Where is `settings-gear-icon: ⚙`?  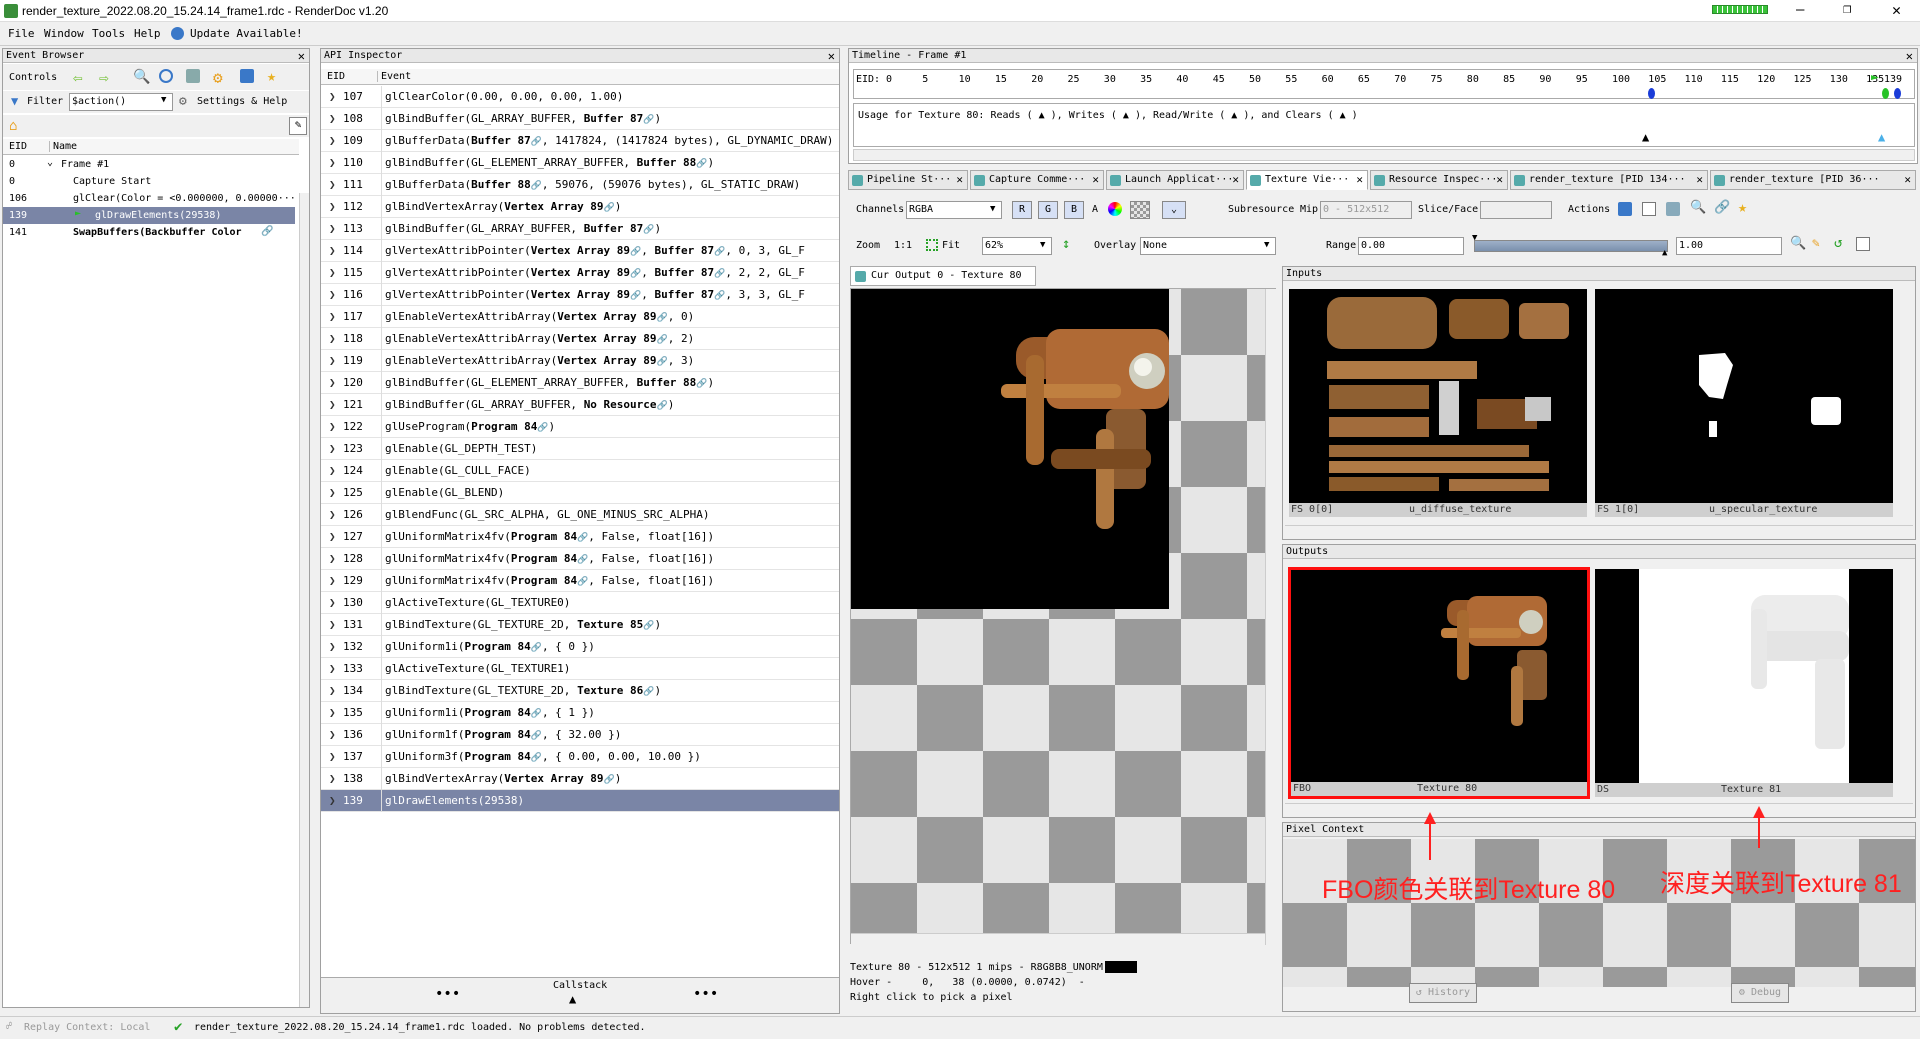 settings-gear-icon: ⚙ is located at coordinates (218, 77).